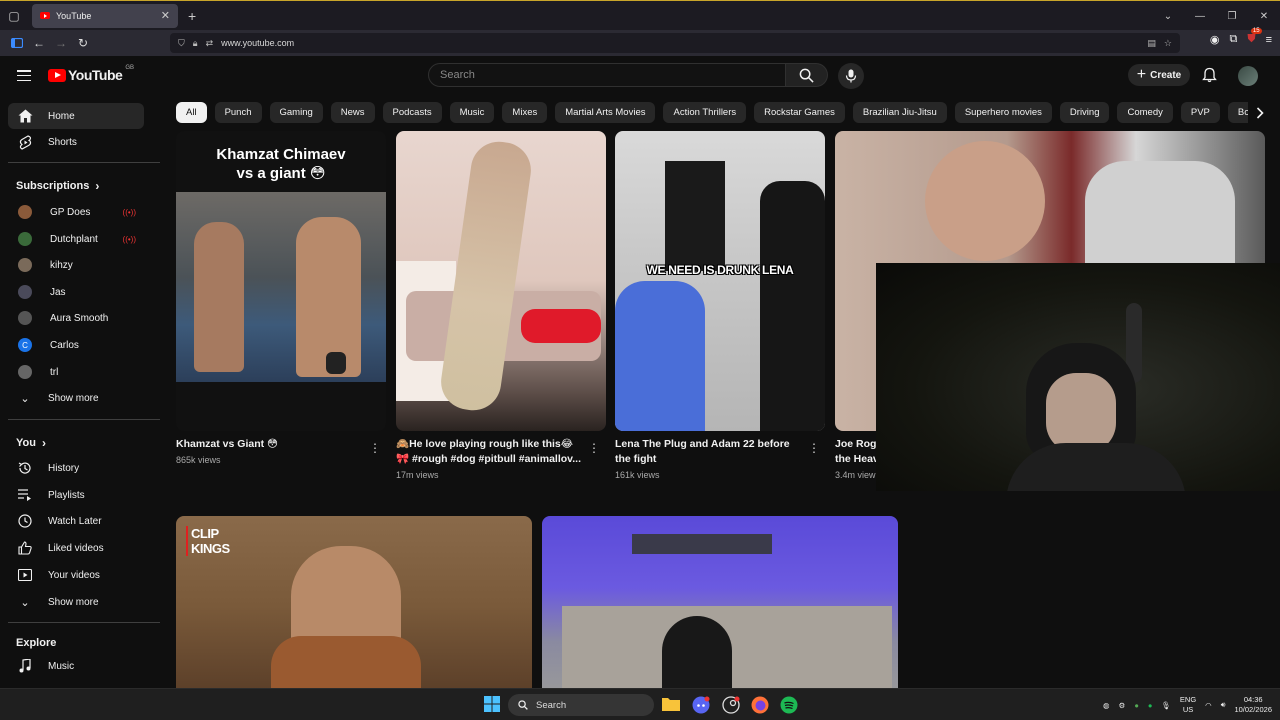 This screenshot has width=1280, height=720. Describe the element at coordinates (76, 372) in the screenshot. I see `sidebar-item-subscription: trl` at that location.